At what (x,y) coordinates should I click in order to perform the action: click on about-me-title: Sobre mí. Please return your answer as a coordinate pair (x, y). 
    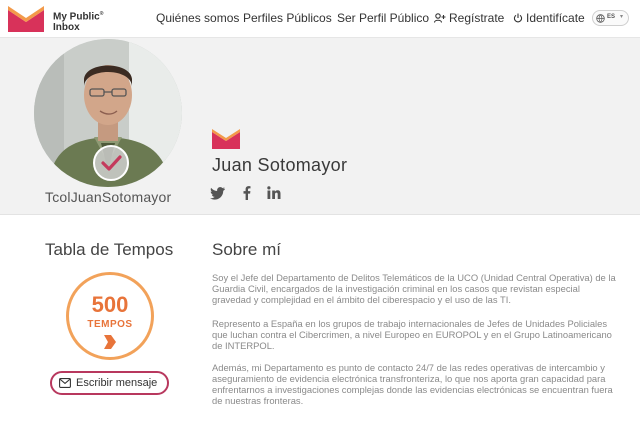
    Looking at the image, I should click on (246, 249).